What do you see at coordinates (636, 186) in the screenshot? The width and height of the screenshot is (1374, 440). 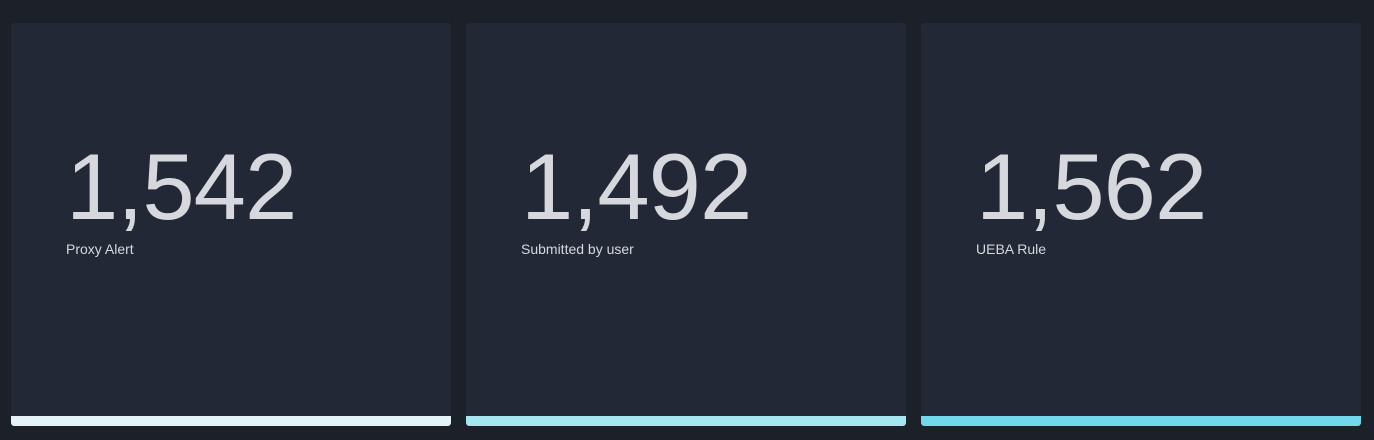 I see `stat-value: 1,492` at bounding box center [636, 186].